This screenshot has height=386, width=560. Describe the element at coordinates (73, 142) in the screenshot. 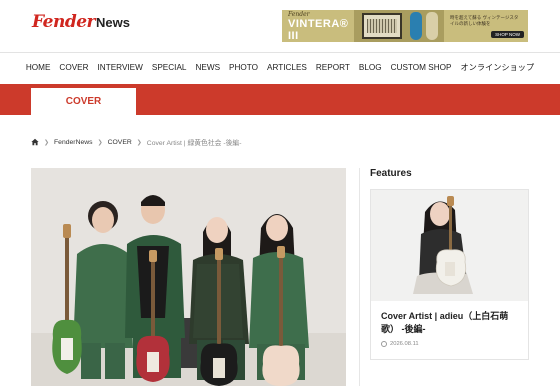

I see `breadcrumb-fendernews: FenderNews` at that location.